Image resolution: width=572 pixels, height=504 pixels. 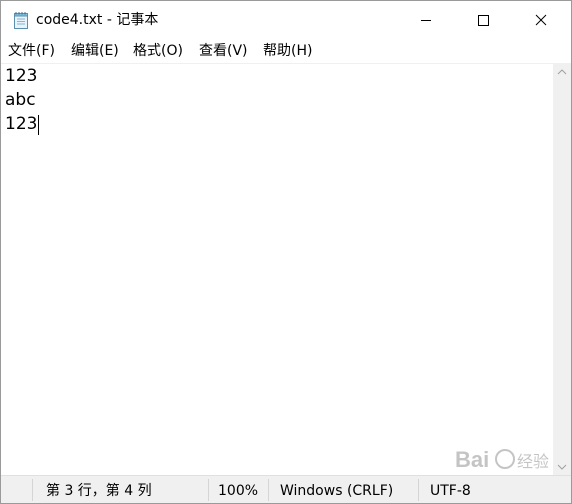 I want to click on watermark-logo: Bai 经验, so click(x=502, y=459).